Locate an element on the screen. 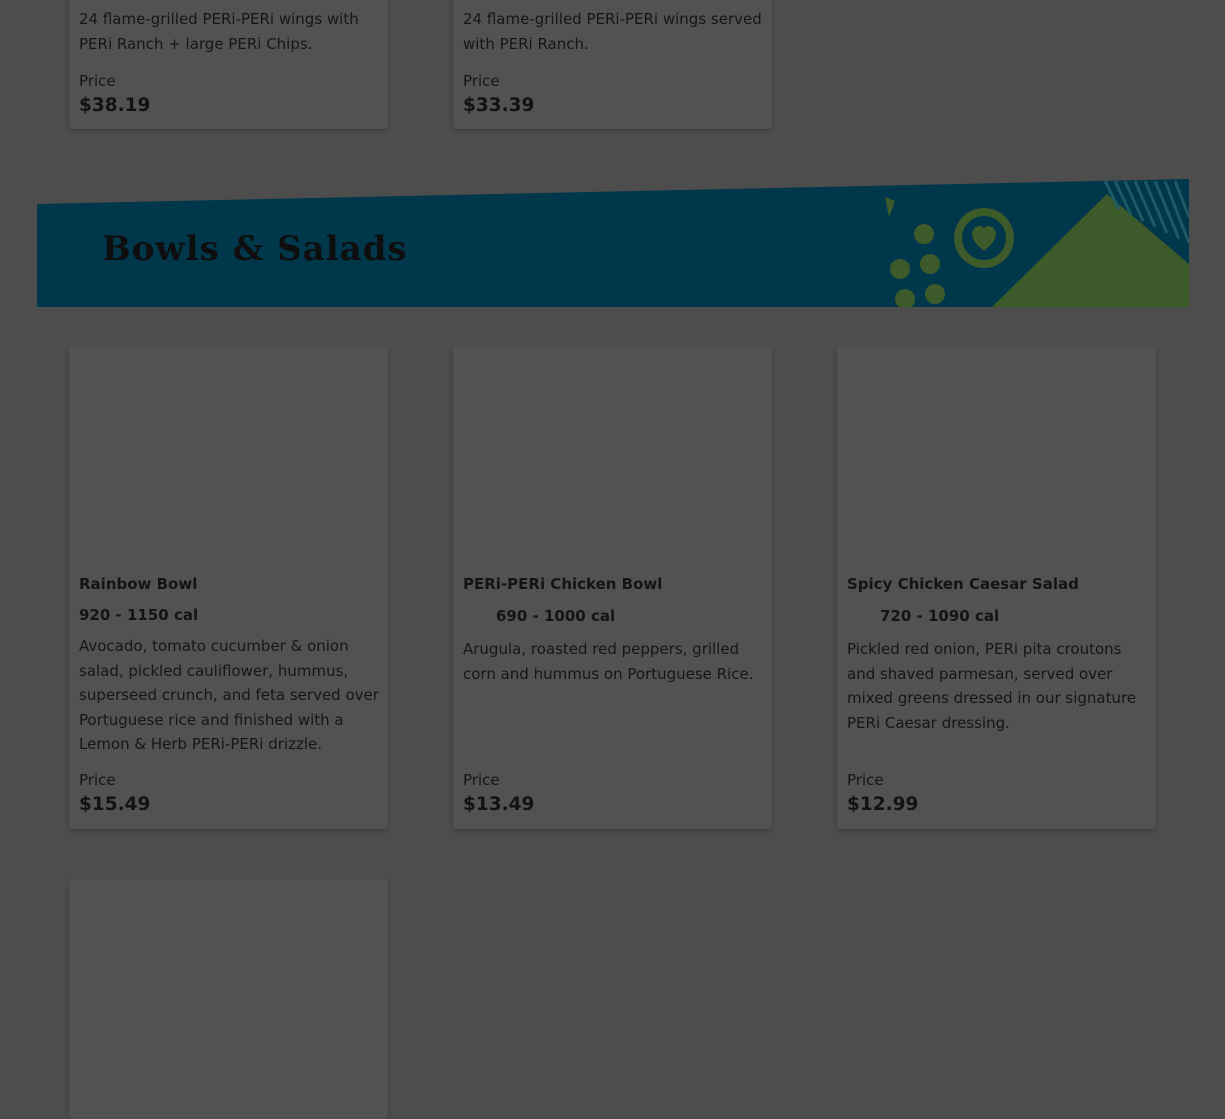 The width and height of the screenshot is (1225, 1119). item-name: Spicy Chicken Caesar Salad is located at coordinates (963, 584).